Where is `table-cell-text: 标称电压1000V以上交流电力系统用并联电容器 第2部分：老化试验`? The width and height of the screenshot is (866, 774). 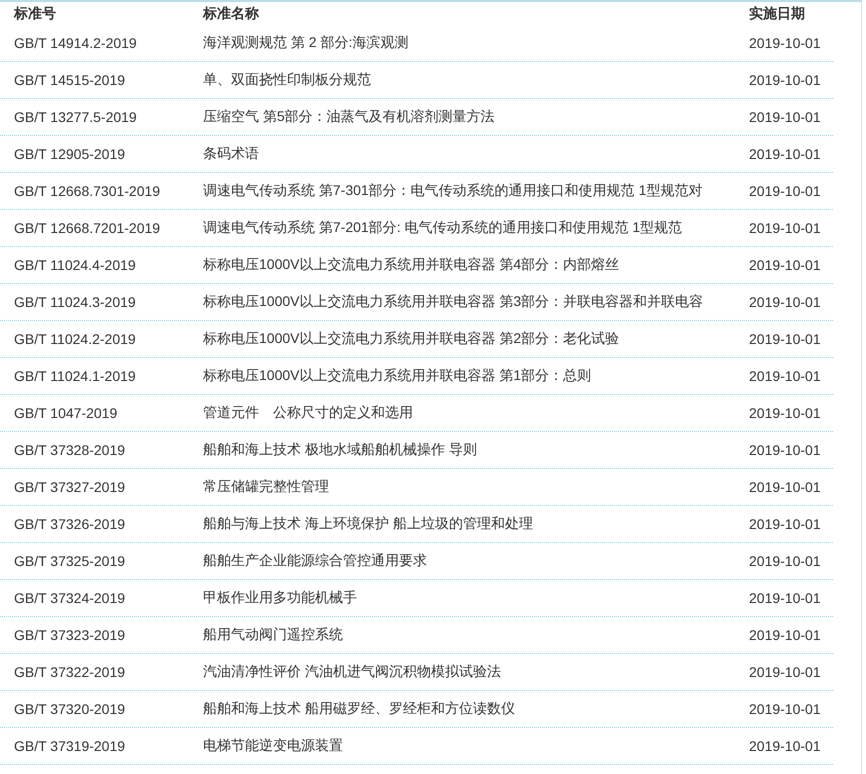
table-cell-text: 标称电压1000V以上交流电力系统用并联电容器 第2部分：老化试验 is located at coordinates (411, 339).